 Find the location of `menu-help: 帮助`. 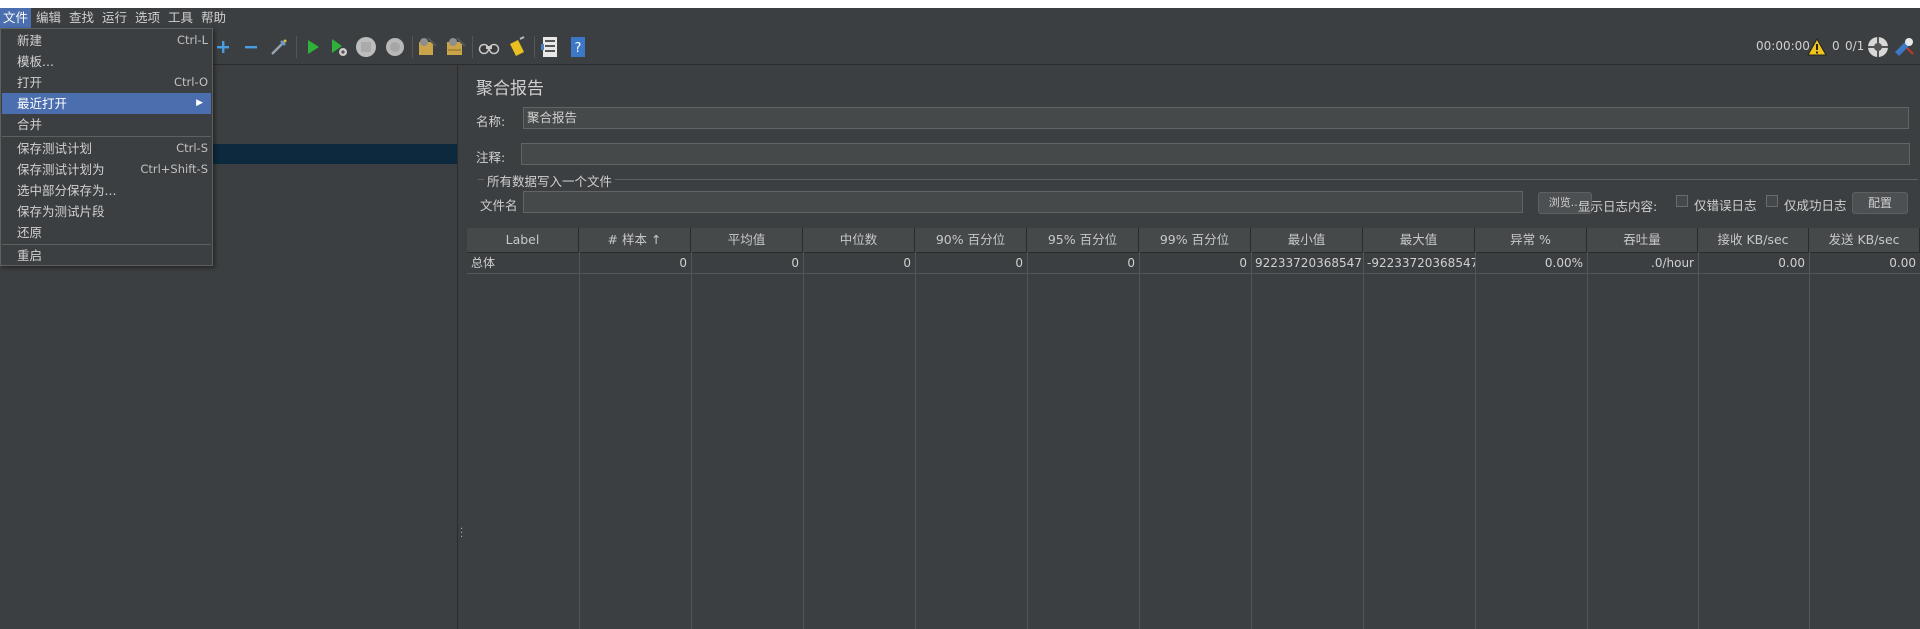

menu-help: 帮助 is located at coordinates (213, 18).